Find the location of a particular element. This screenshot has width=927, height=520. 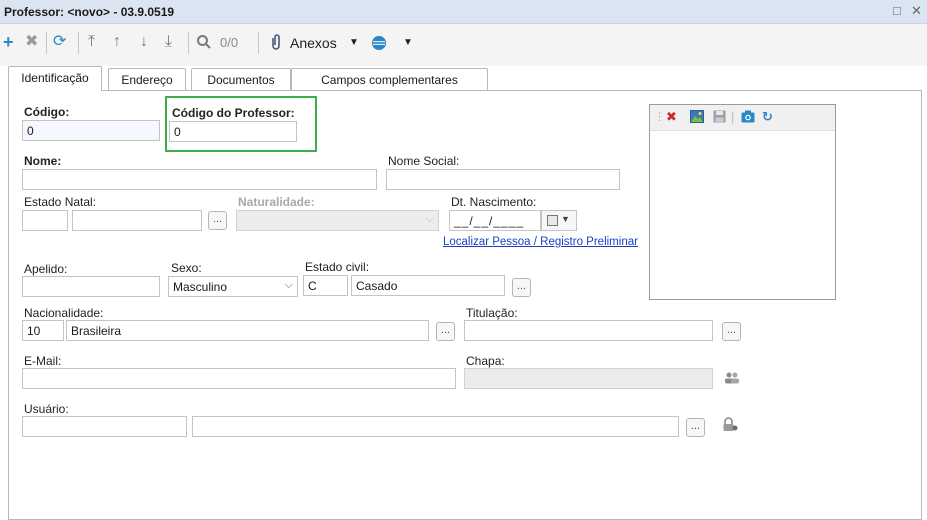

nome-field is located at coordinates (199, 179).